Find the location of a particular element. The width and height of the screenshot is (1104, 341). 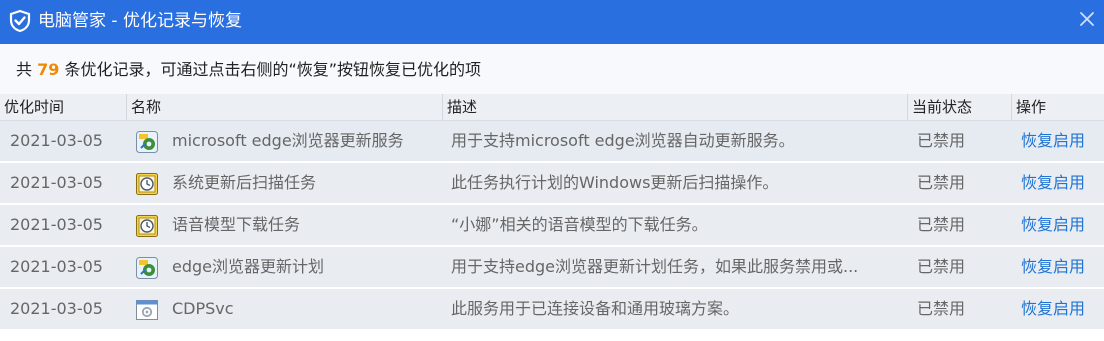

row-name: 系统更新后扫描任务 is located at coordinates (244, 182).